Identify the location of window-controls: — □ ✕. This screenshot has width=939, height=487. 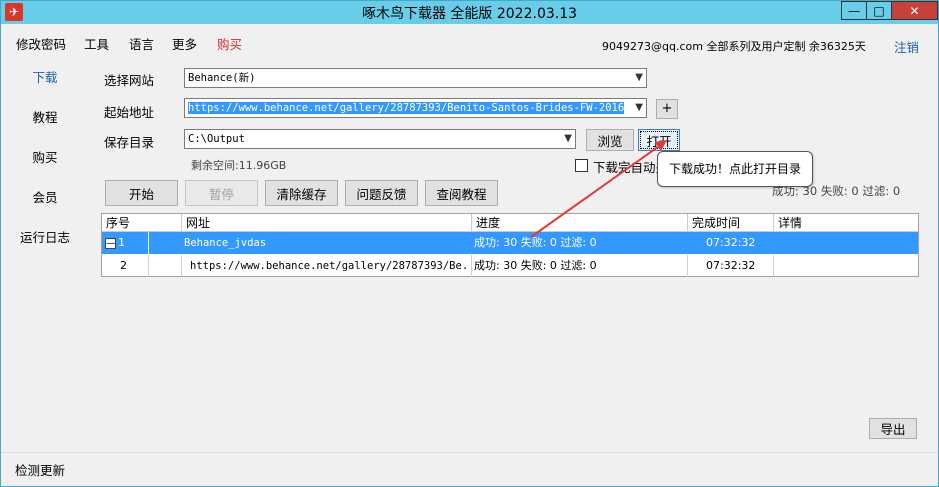
(889, 11).